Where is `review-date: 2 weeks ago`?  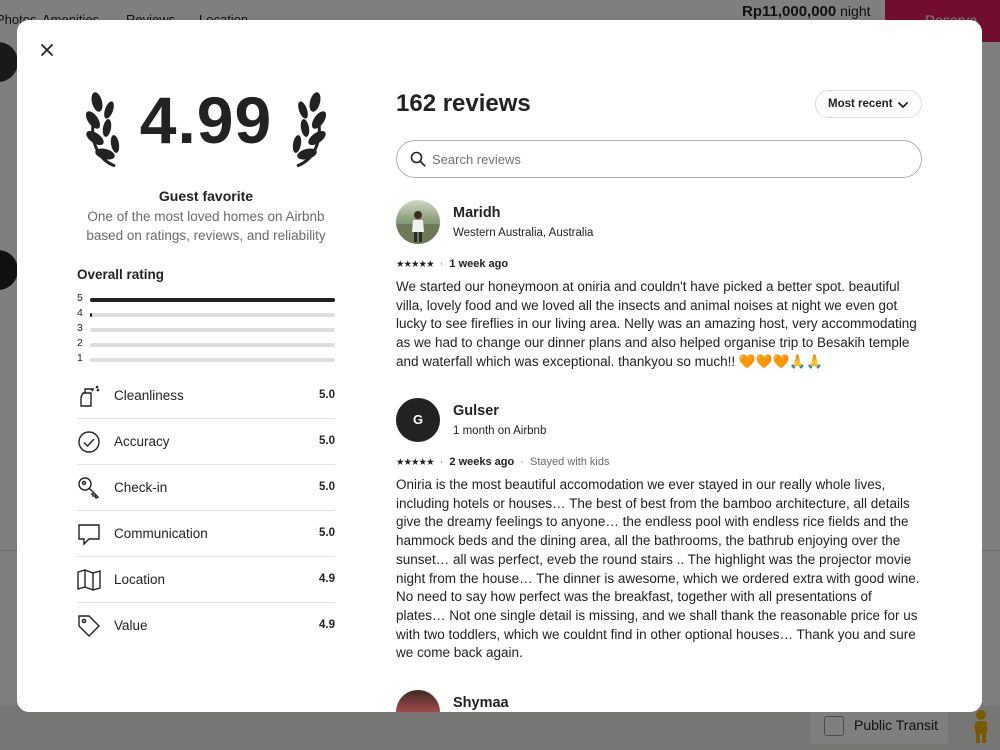
review-date: 2 weeks ago is located at coordinates (482, 462).